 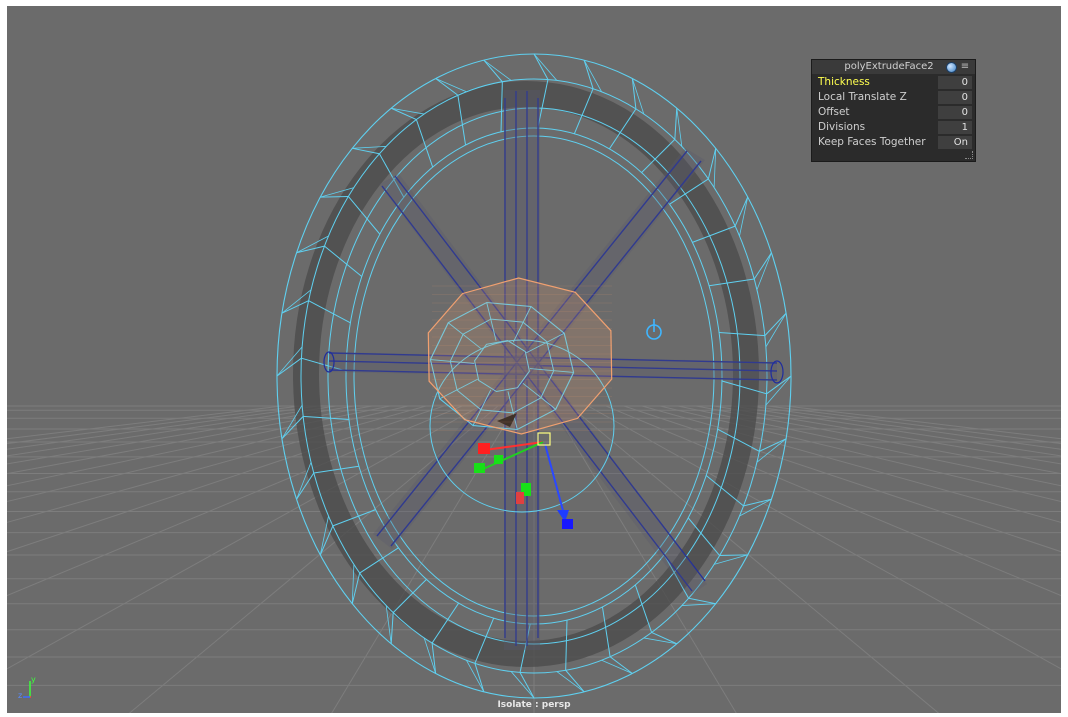 What do you see at coordinates (889, 66) in the screenshot?
I see `node-title: polyExtrudeFace2` at bounding box center [889, 66].